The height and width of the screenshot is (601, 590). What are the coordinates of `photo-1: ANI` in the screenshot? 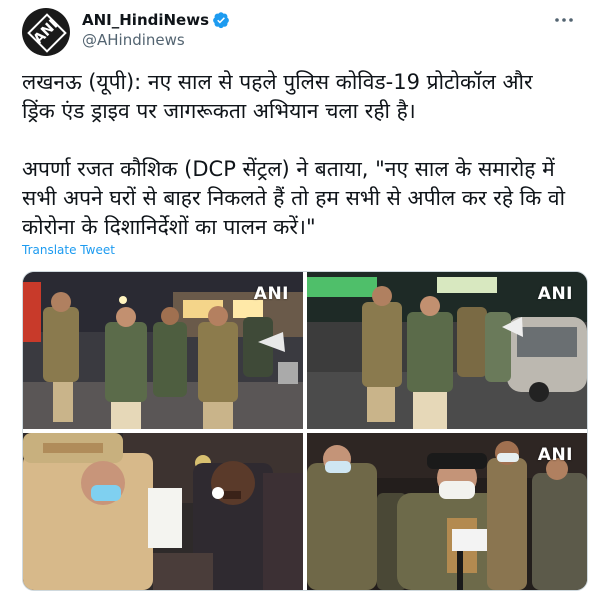 It's located at (163, 350).